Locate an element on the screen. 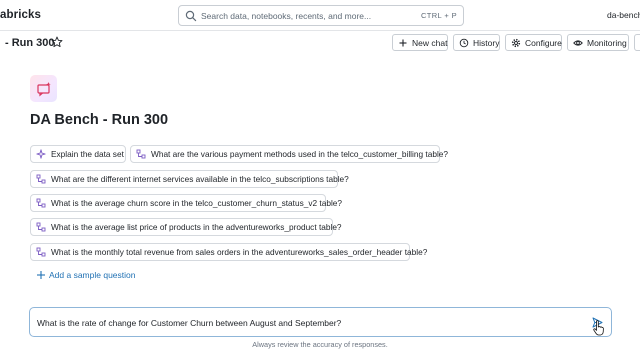 The width and height of the screenshot is (640, 360). history-label: History is located at coordinates (486, 42).